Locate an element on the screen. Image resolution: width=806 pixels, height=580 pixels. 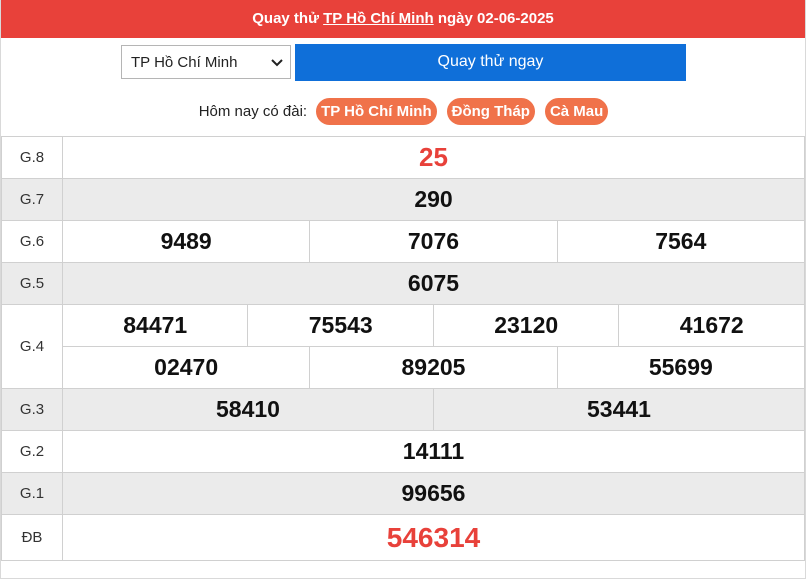
today-label: Hôm nay có đài: is located at coordinates (253, 111).